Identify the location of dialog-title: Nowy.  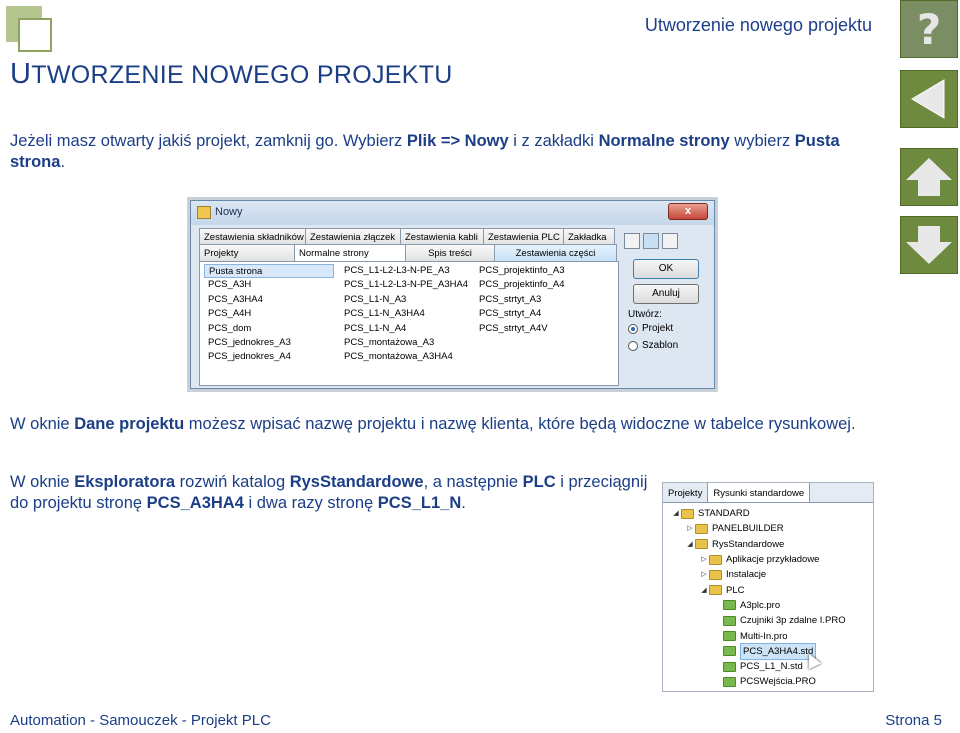
(229, 212).